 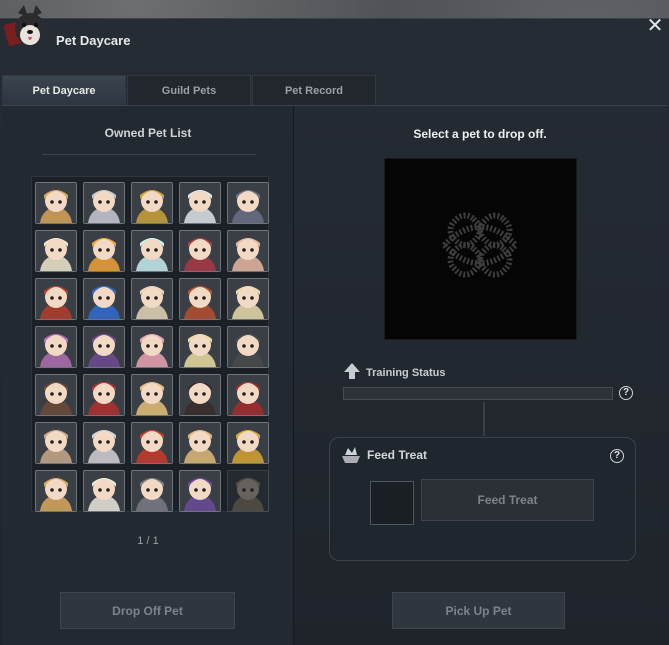 I want to click on black-wolf-pet-icon, so click(x=200, y=251).